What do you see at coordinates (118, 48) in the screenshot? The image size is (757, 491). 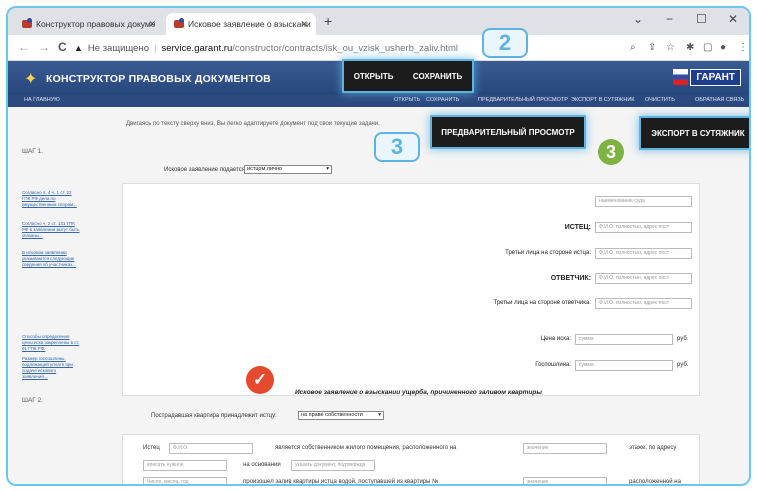 I see `security-label: Не защищено` at bounding box center [118, 48].